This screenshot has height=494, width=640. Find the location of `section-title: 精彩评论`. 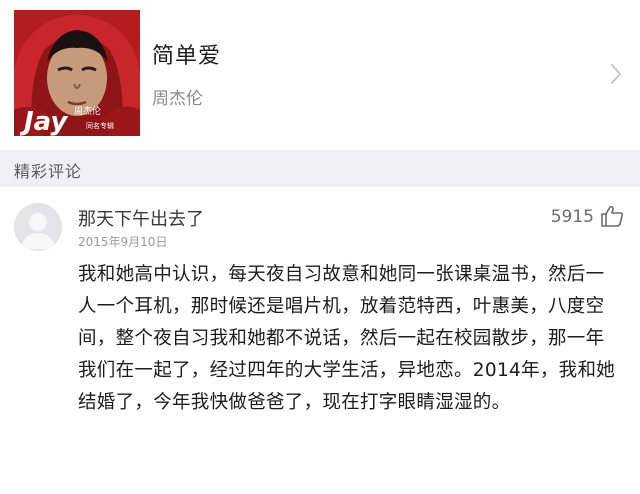

section-title: 精彩评论 is located at coordinates (48, 171).